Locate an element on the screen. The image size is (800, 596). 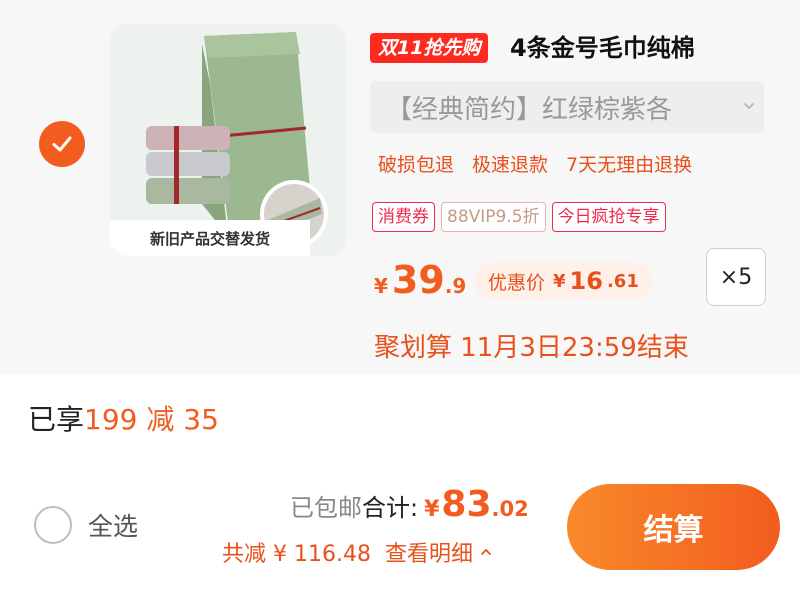
select-all-label: 全选 is located at coordinates (113, 526).